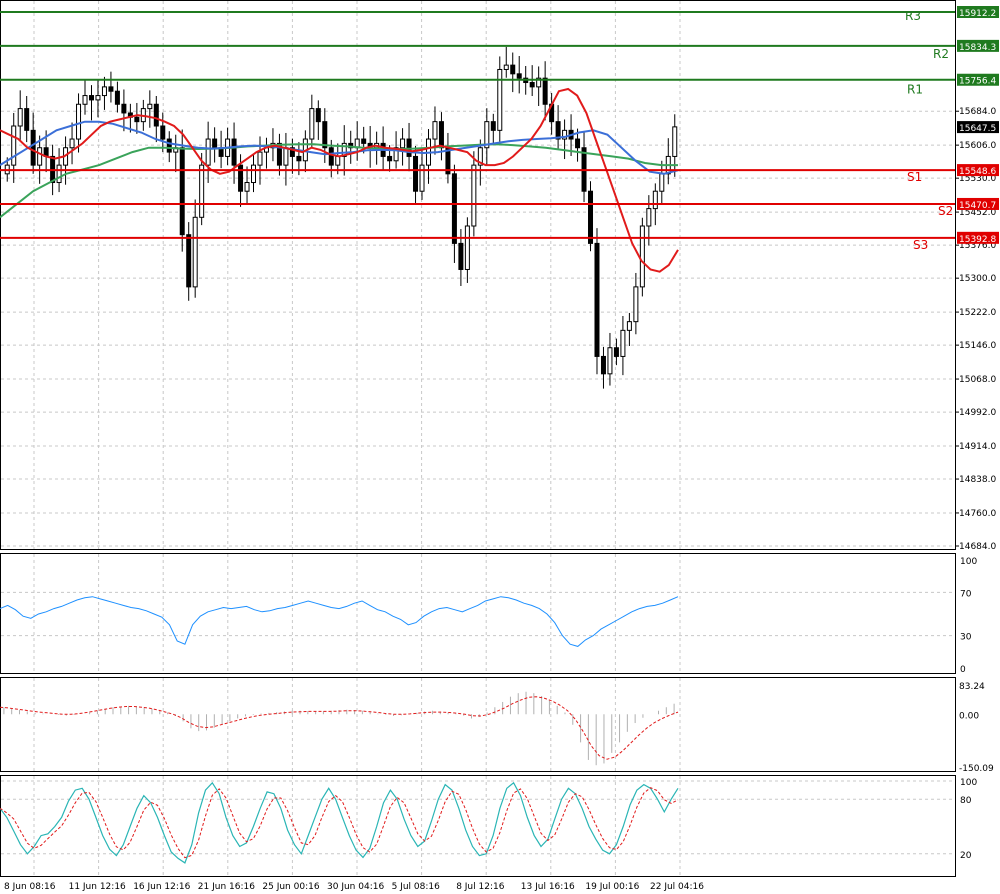 Image resolution: width=1000 pixels, height=894 pixels. What do you see at coordinates (963, 670) in the screenshot?
I see `rsi-tick-label: 0` at bounding box center [963, 670].